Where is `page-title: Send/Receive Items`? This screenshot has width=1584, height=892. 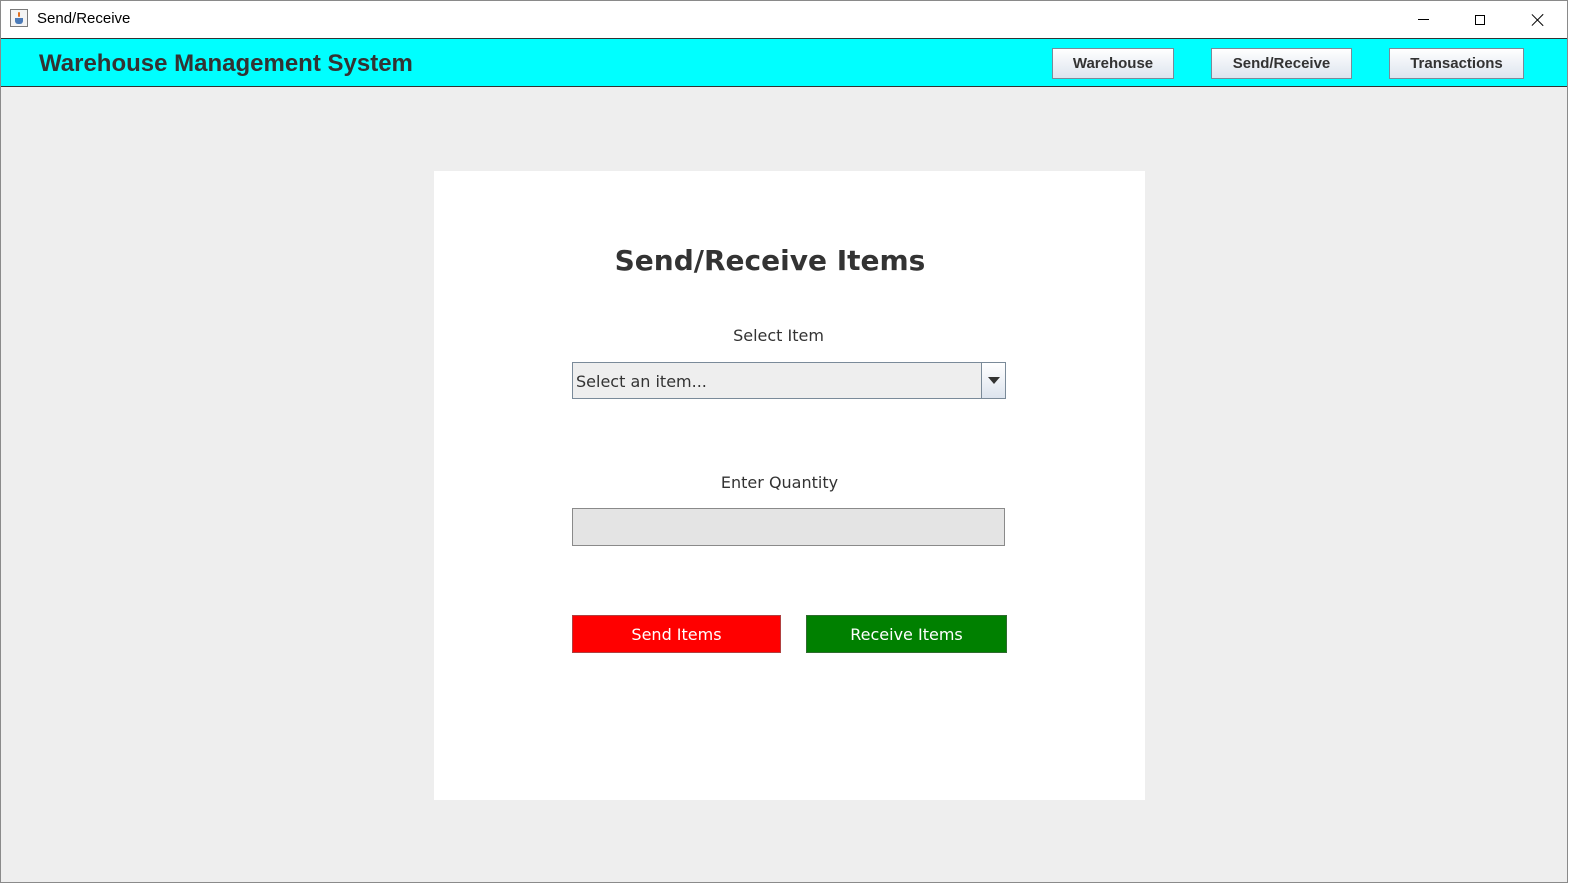
page-title: Send/Receive Items is located at coordinates (770, 260).